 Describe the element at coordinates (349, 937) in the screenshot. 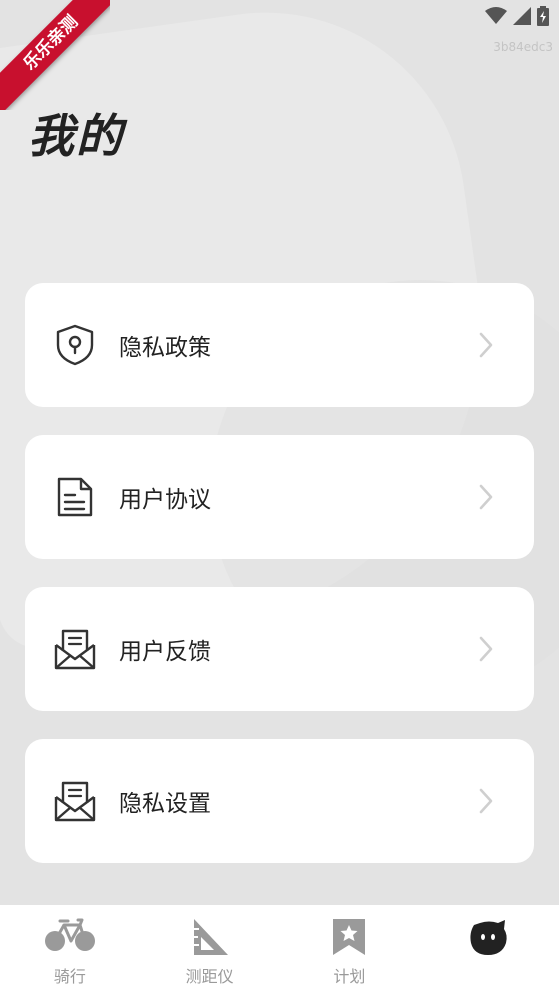

I see `bookmark-star-icon` at that location.